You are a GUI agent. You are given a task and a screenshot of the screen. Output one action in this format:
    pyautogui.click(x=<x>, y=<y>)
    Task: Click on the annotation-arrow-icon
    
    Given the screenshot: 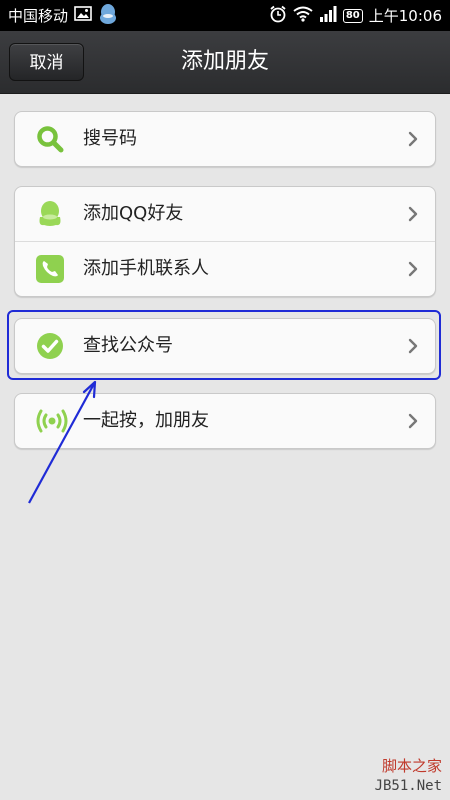 What is the action you would take?
    pyautogui.click(x=62, y=442)
    